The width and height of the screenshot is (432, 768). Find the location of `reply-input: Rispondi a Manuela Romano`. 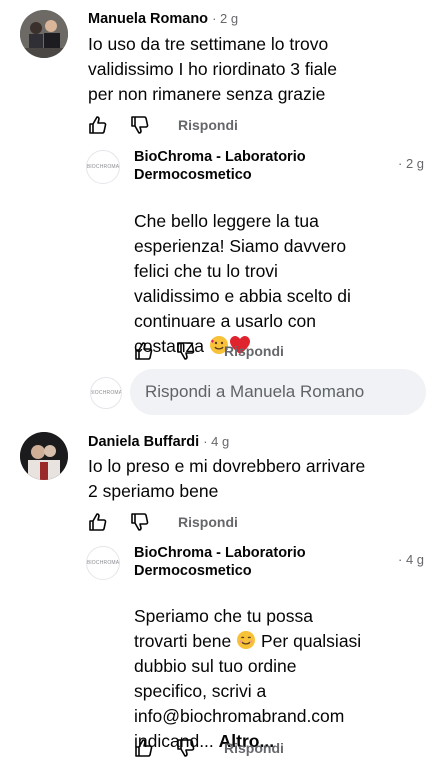

reply-input: Rispondi a Manuela Romano is located at coordinates (278, 392).